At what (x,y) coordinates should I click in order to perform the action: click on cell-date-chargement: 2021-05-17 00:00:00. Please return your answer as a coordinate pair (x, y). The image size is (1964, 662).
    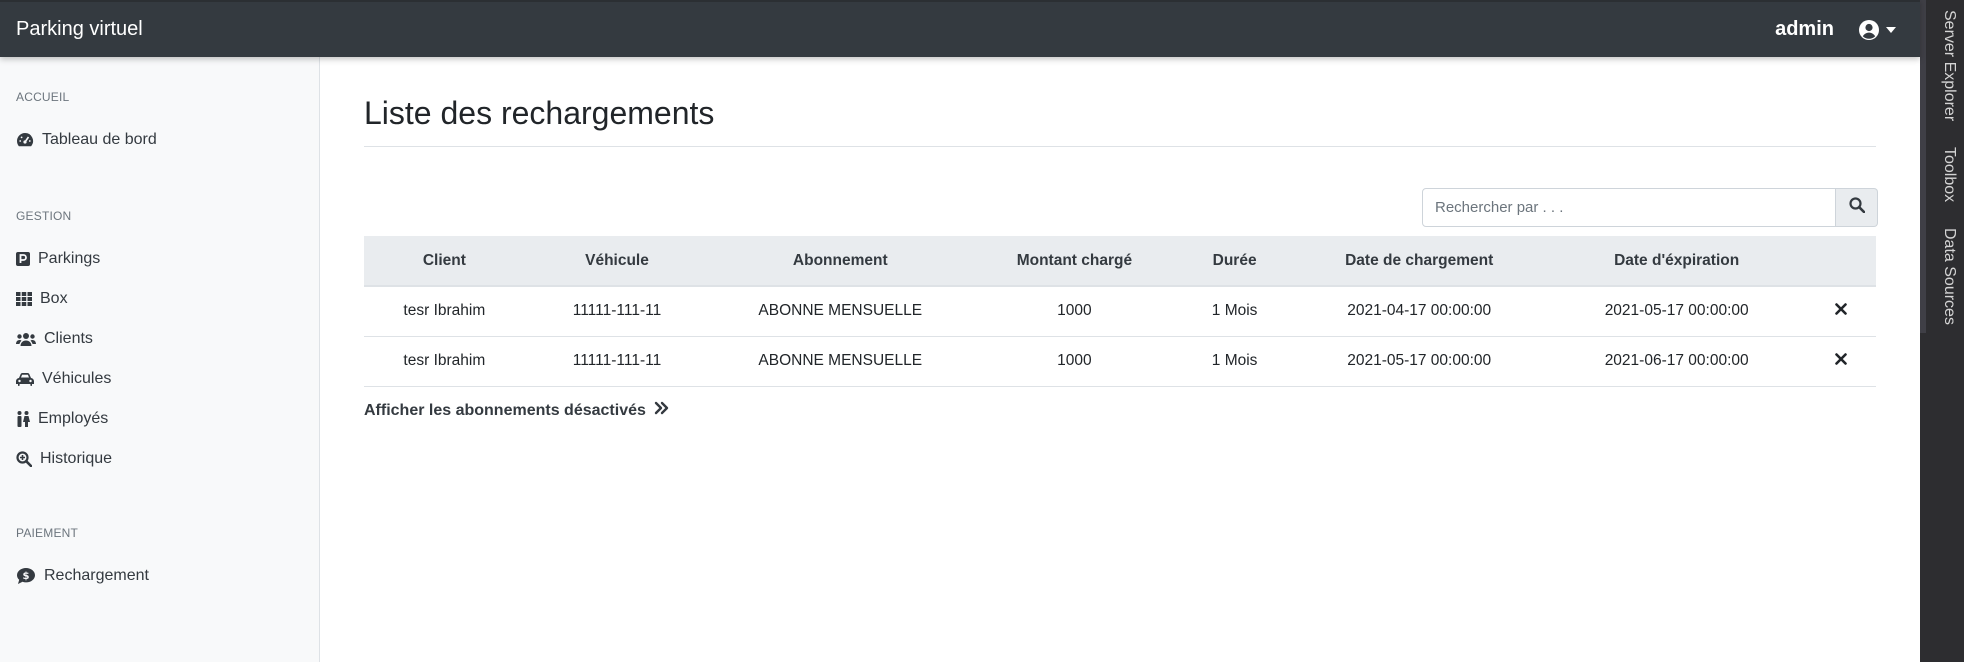
    Looking at the image, I should click on (1419, 361).